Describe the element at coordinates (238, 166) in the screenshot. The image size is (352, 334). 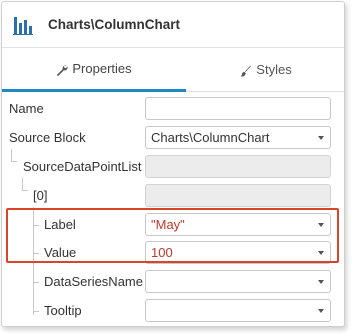
I see `source-data-point-list-field` at that location.